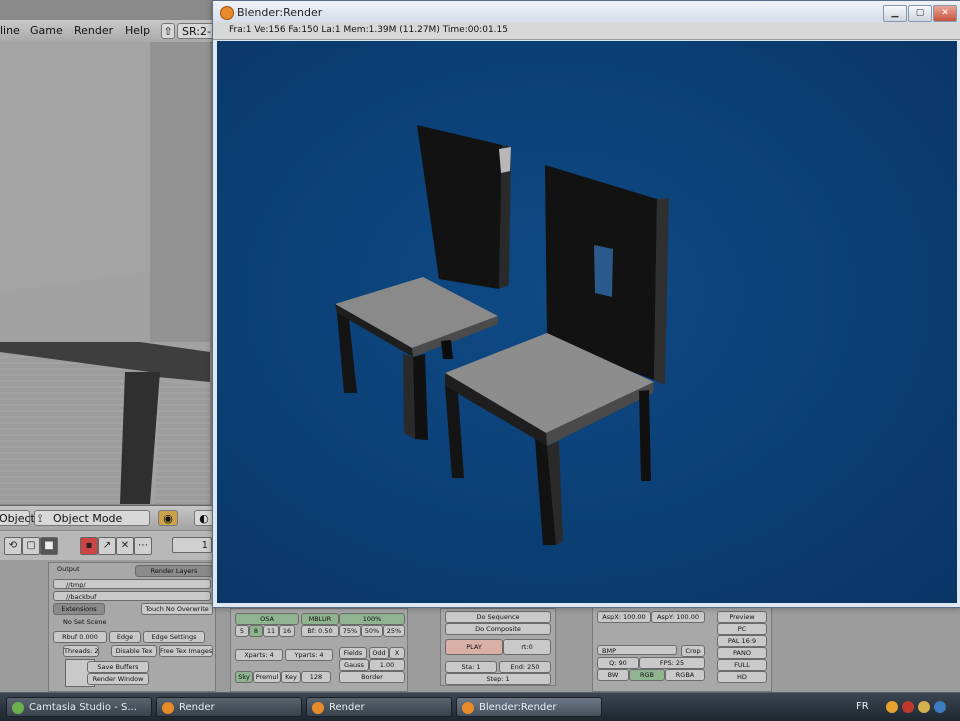 The image size is (960, 721). I want to click on 3d-viewport, so click(105, 273).